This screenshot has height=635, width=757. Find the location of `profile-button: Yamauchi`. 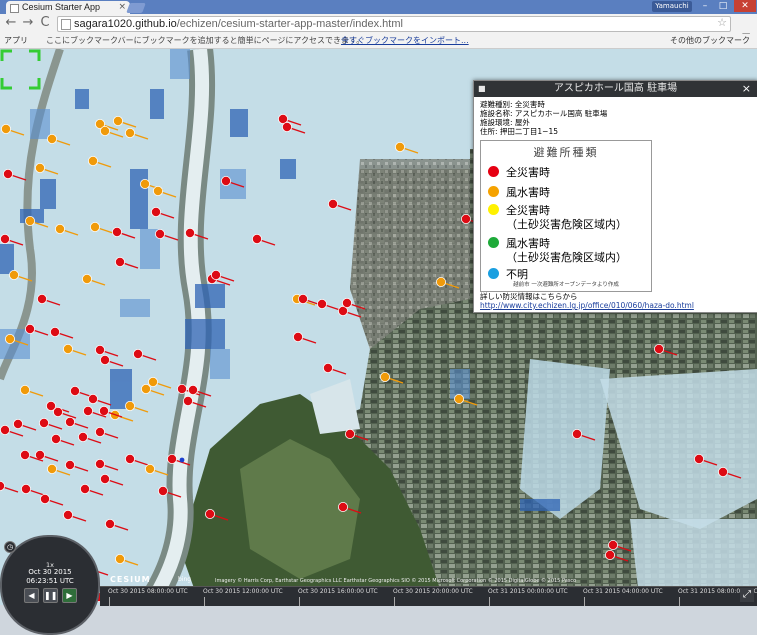

profile-button: Yamauchi is located at coordinates (672, 6).